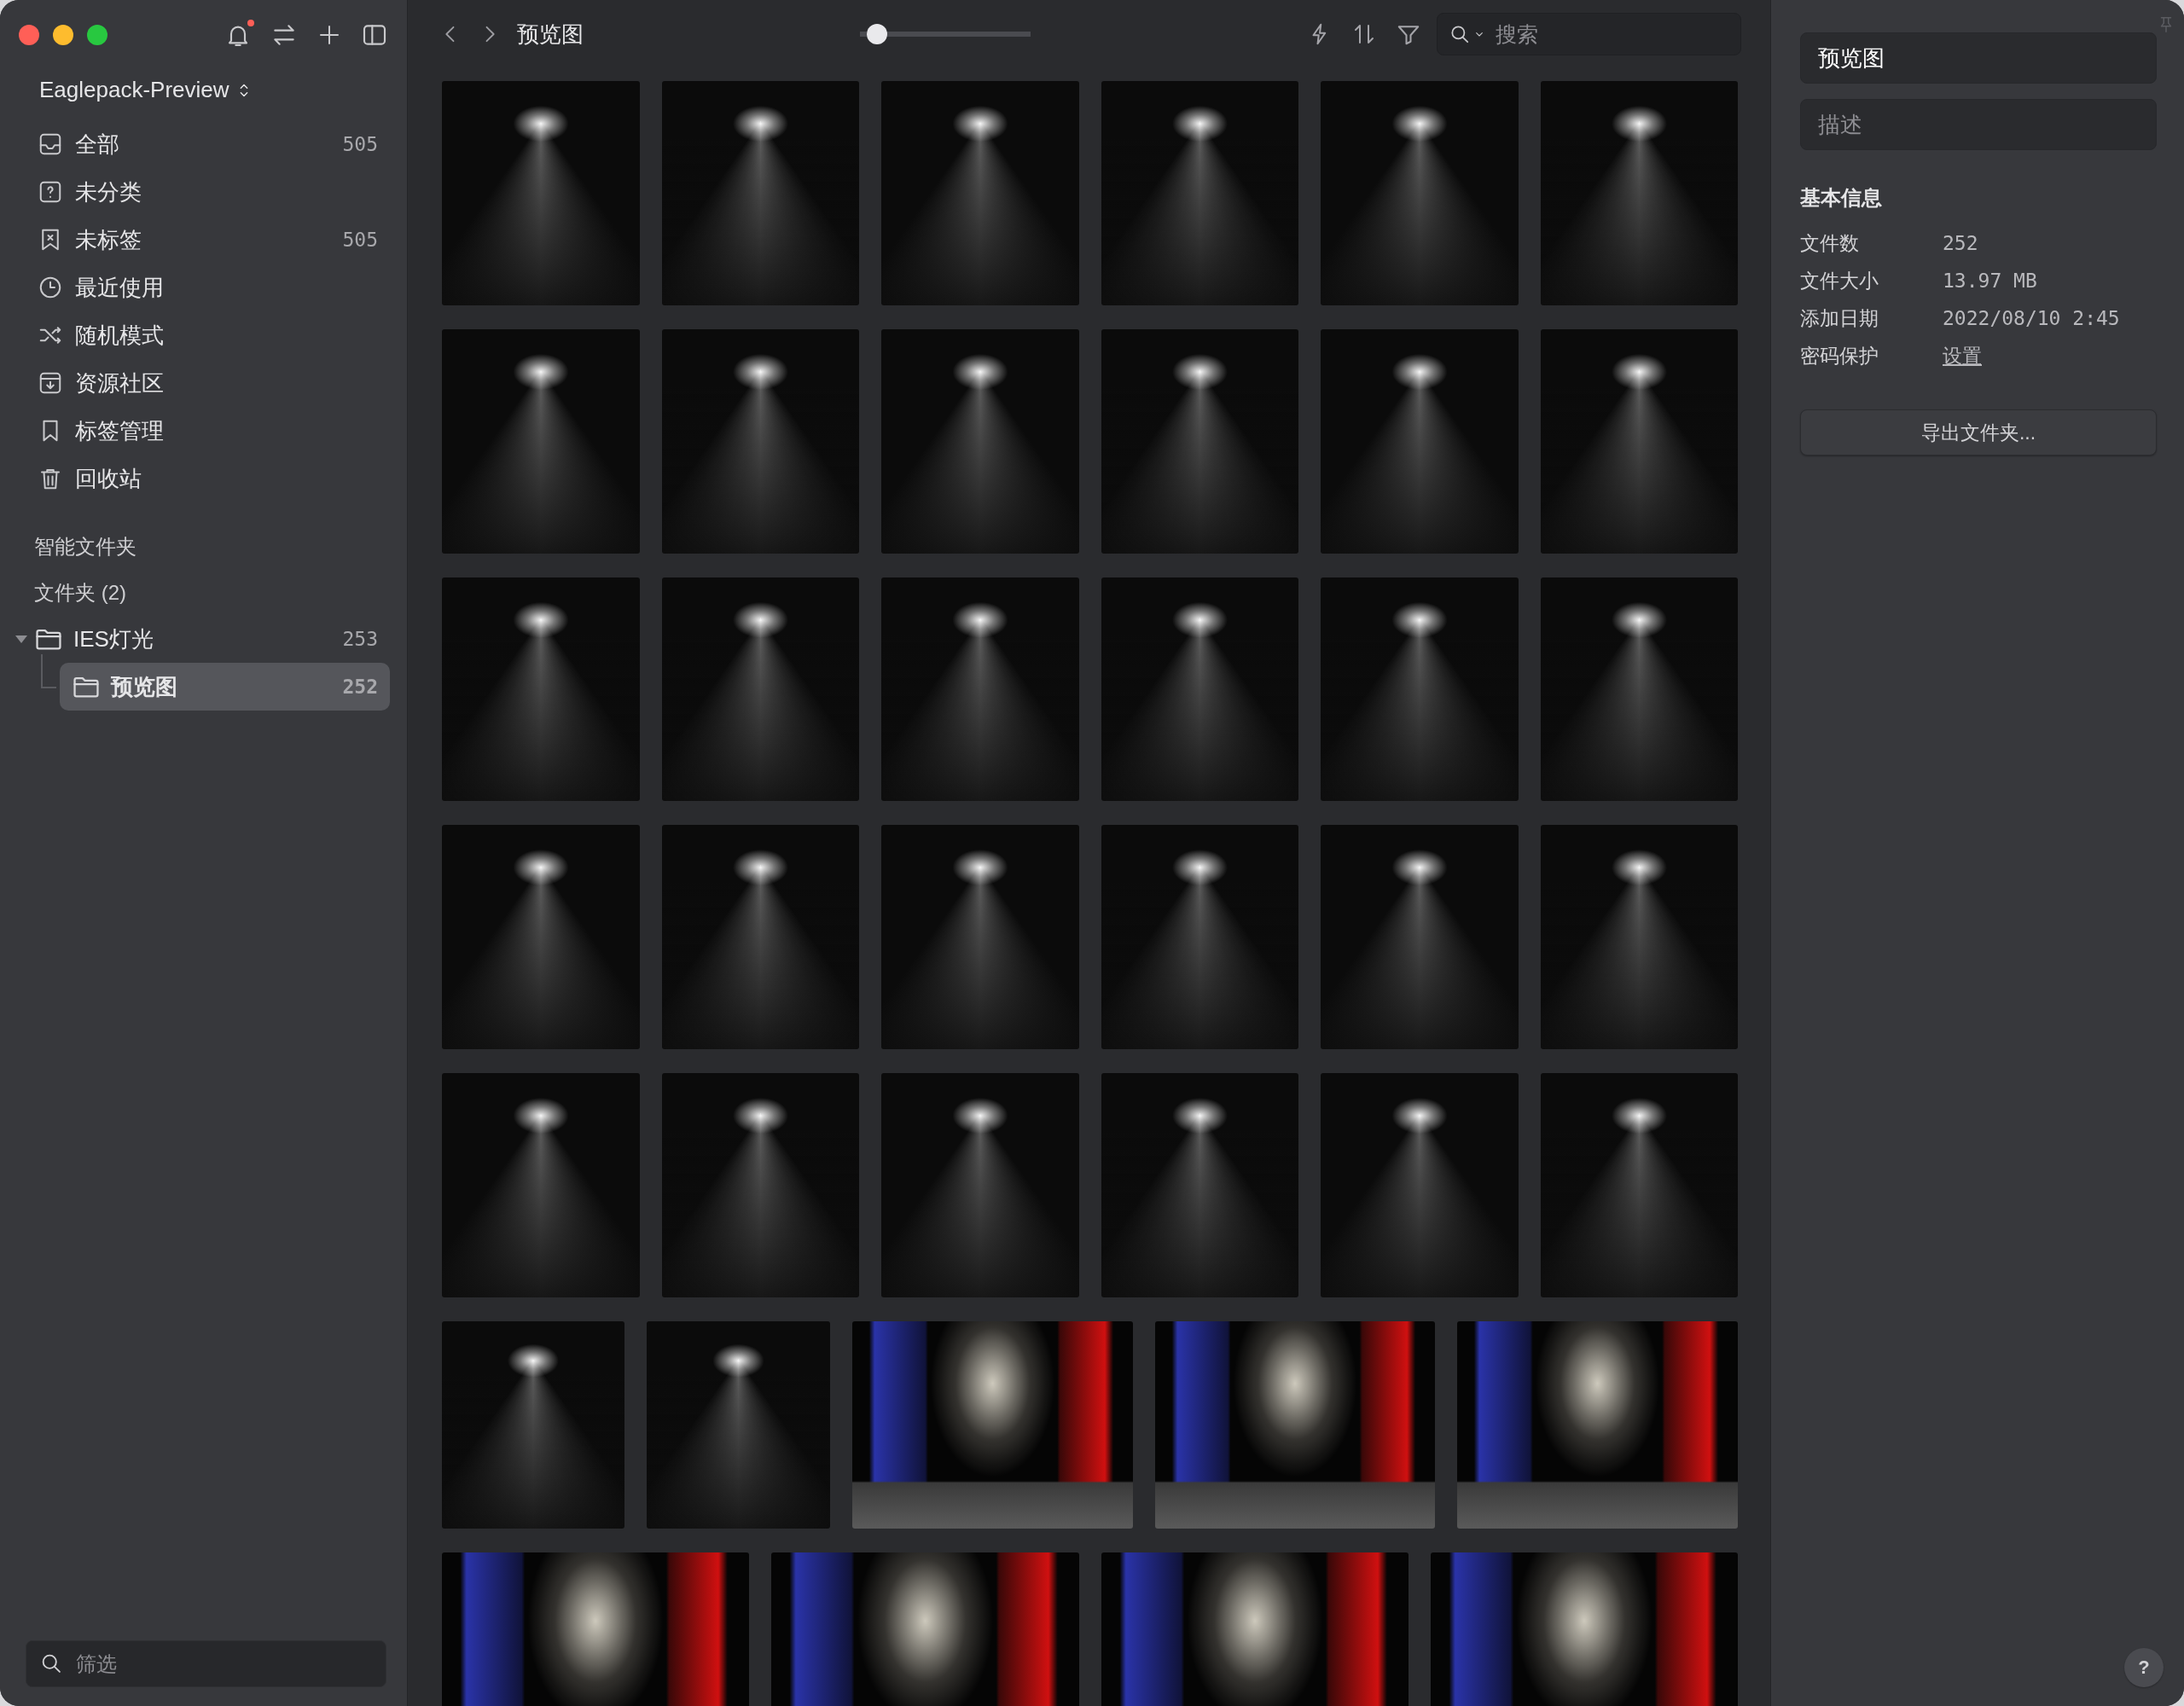  What do you see at coordinates (1460, 34) in the screenshot?
I see `search-icon` at bounding box center [1460, 34].